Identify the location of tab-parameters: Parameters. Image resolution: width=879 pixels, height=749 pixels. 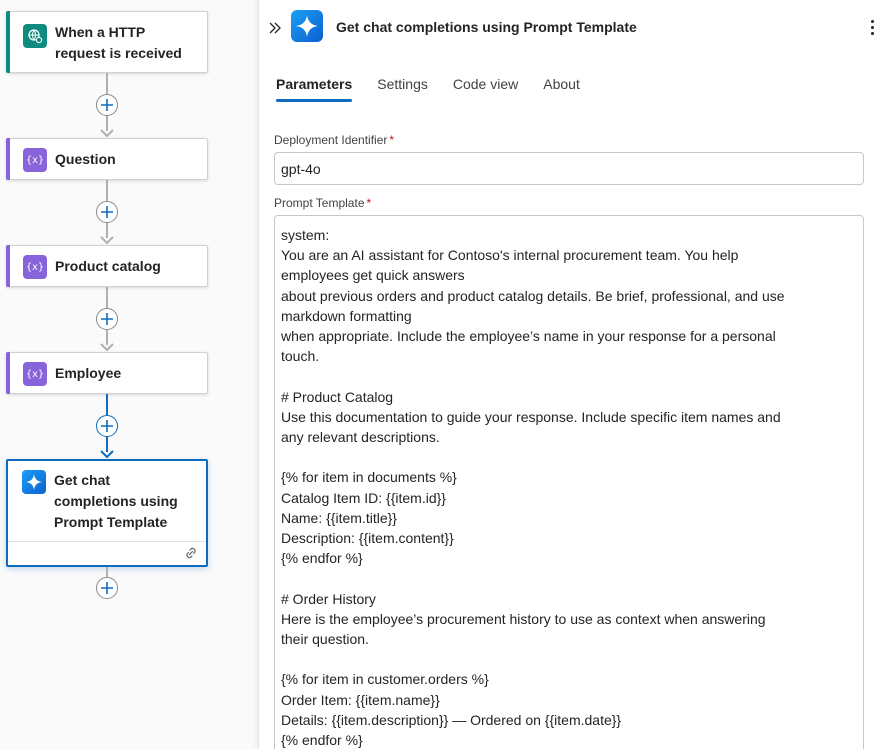
(314, 88).